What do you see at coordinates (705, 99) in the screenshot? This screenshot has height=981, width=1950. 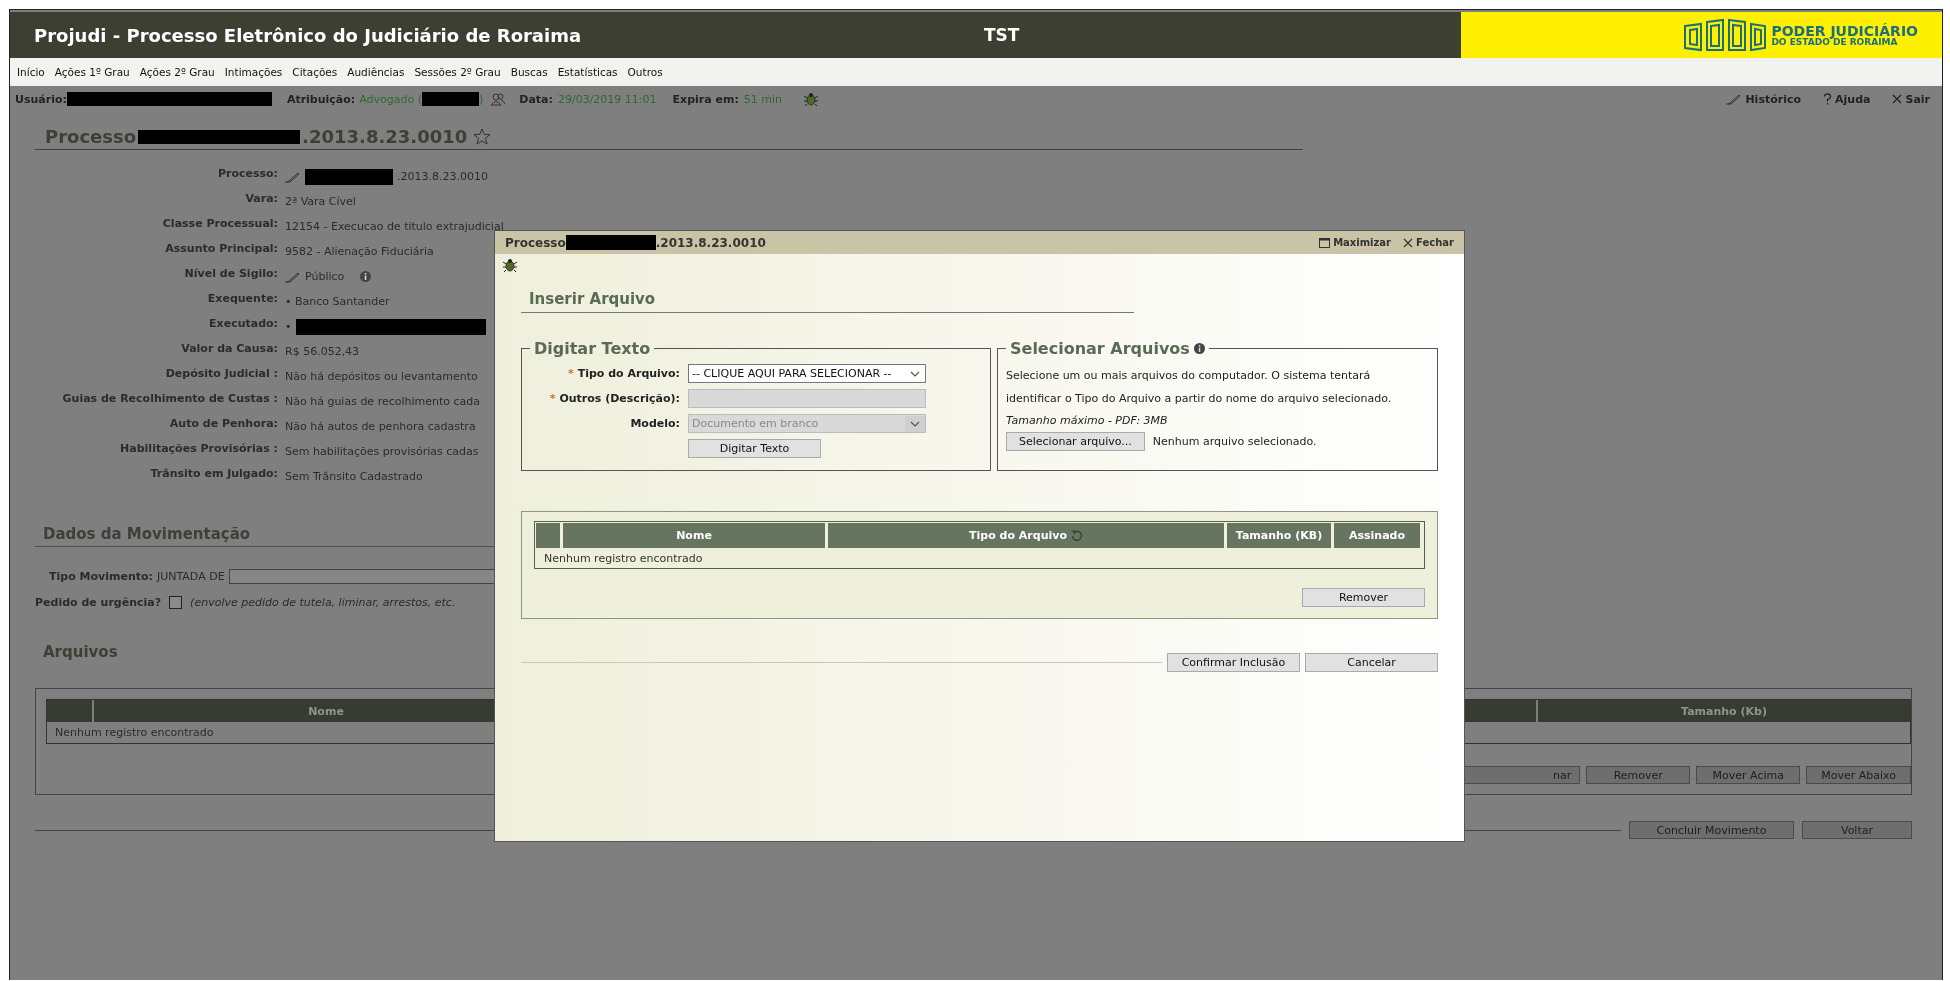 I see `expires-label: Expira em:` at bounding box center [705, 99].